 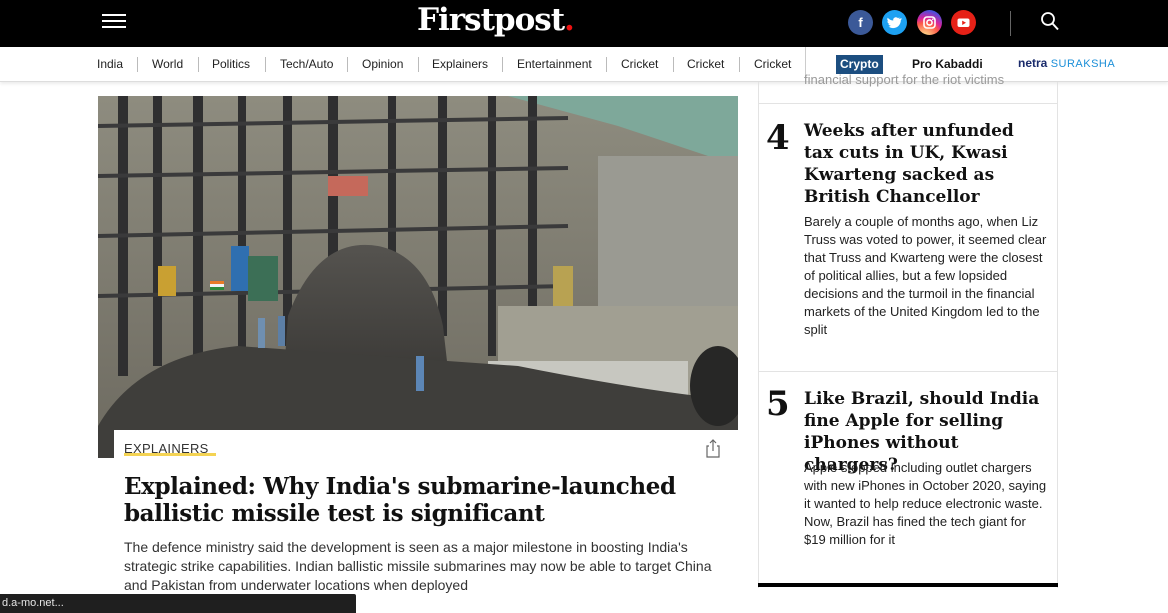 What do you see at coordinates (170, 454) in the screenshot?
I see `category-underline` at bounding box center [170, 454].